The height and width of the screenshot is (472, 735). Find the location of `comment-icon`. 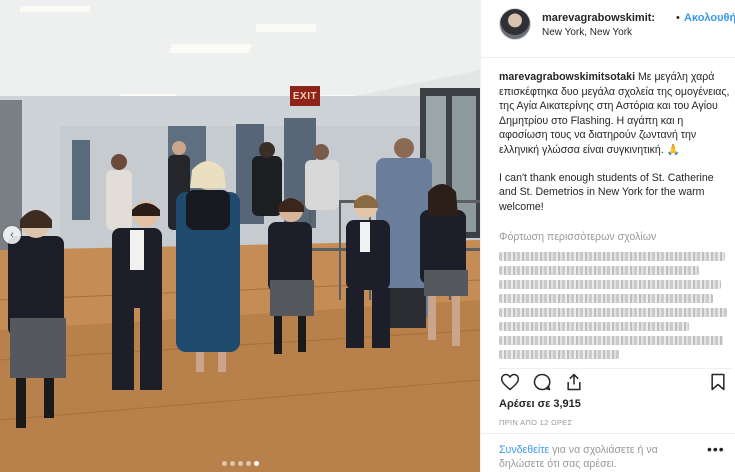

comment-icon is located at coordinates (542, 382).